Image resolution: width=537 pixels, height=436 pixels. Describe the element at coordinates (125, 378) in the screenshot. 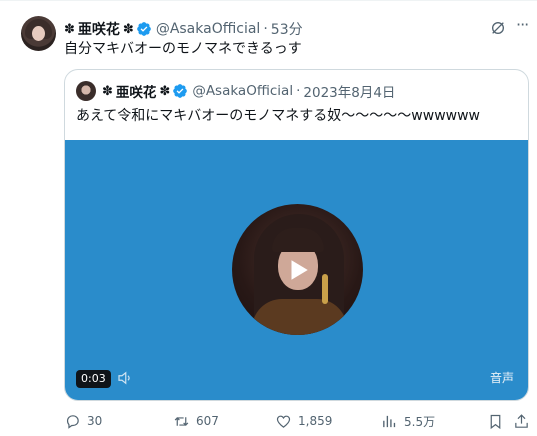

I see `volume-muted-icon` at that location.